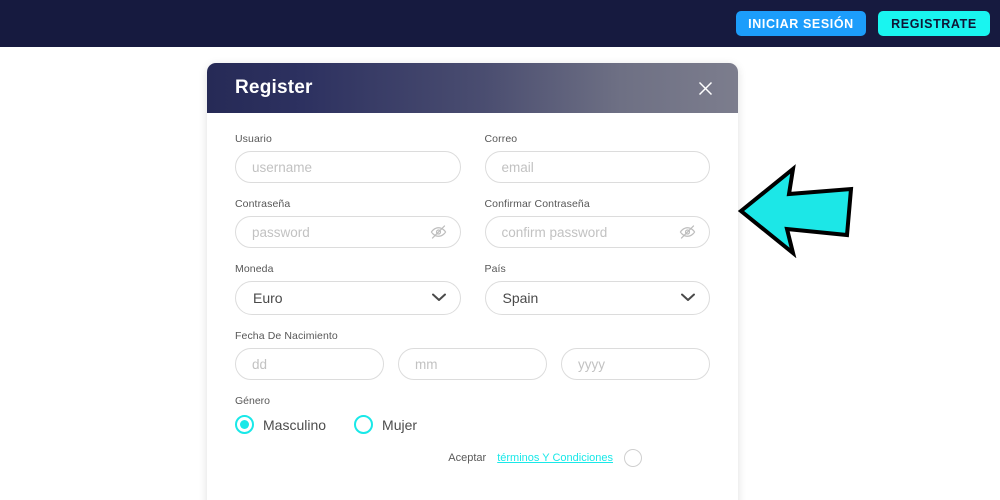 This screenshot has height=500, width=1000. Describe the element at coordinates (633, 458) in the screenshot. I see `terms-checkbox` at that location.